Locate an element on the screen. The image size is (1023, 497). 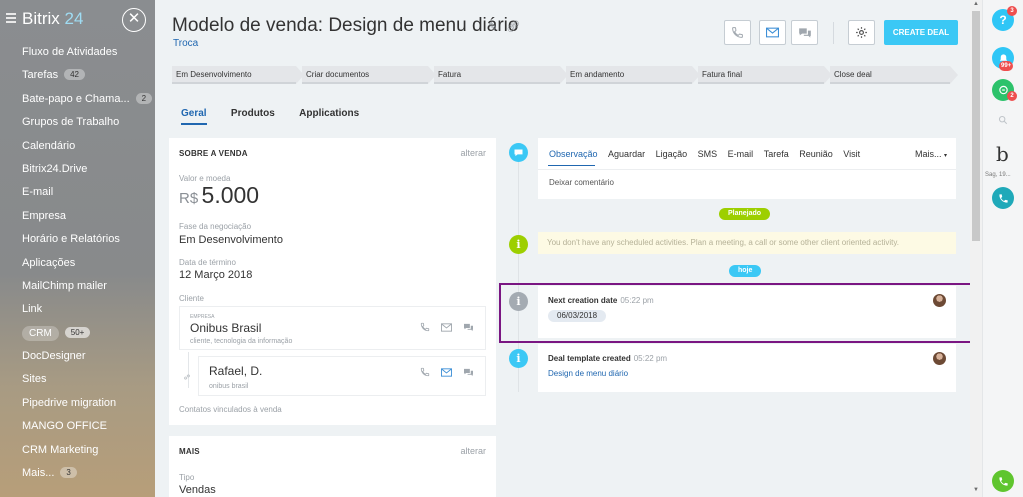
sidebar-item-more: Mais... 3 is located at coordinates (77, 473).